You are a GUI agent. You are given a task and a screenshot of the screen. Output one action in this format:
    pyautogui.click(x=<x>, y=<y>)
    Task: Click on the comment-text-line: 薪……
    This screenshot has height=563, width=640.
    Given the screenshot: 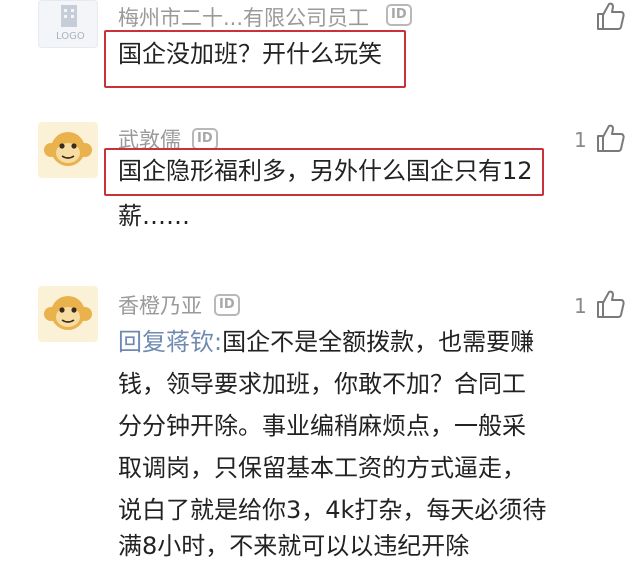 What is the action you would take?
    pyautogui.click(x=154, y=216)
    